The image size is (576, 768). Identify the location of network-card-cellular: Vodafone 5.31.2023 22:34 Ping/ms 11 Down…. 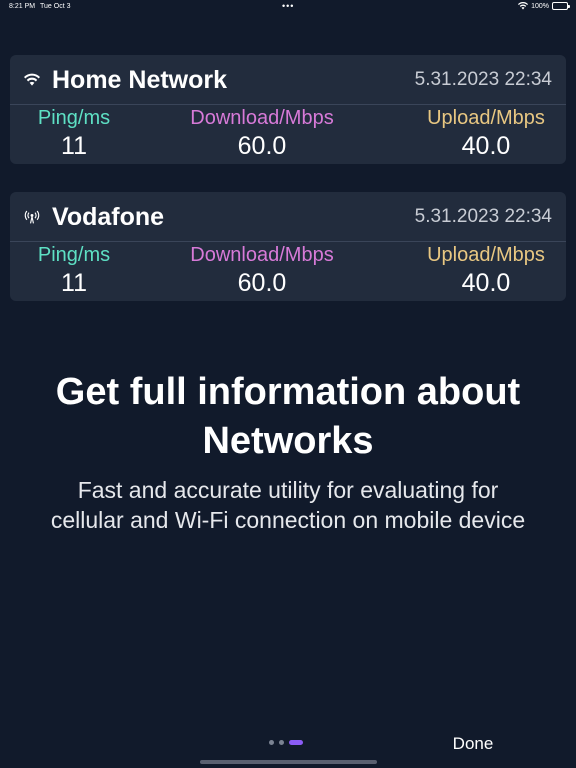
(288, 246).